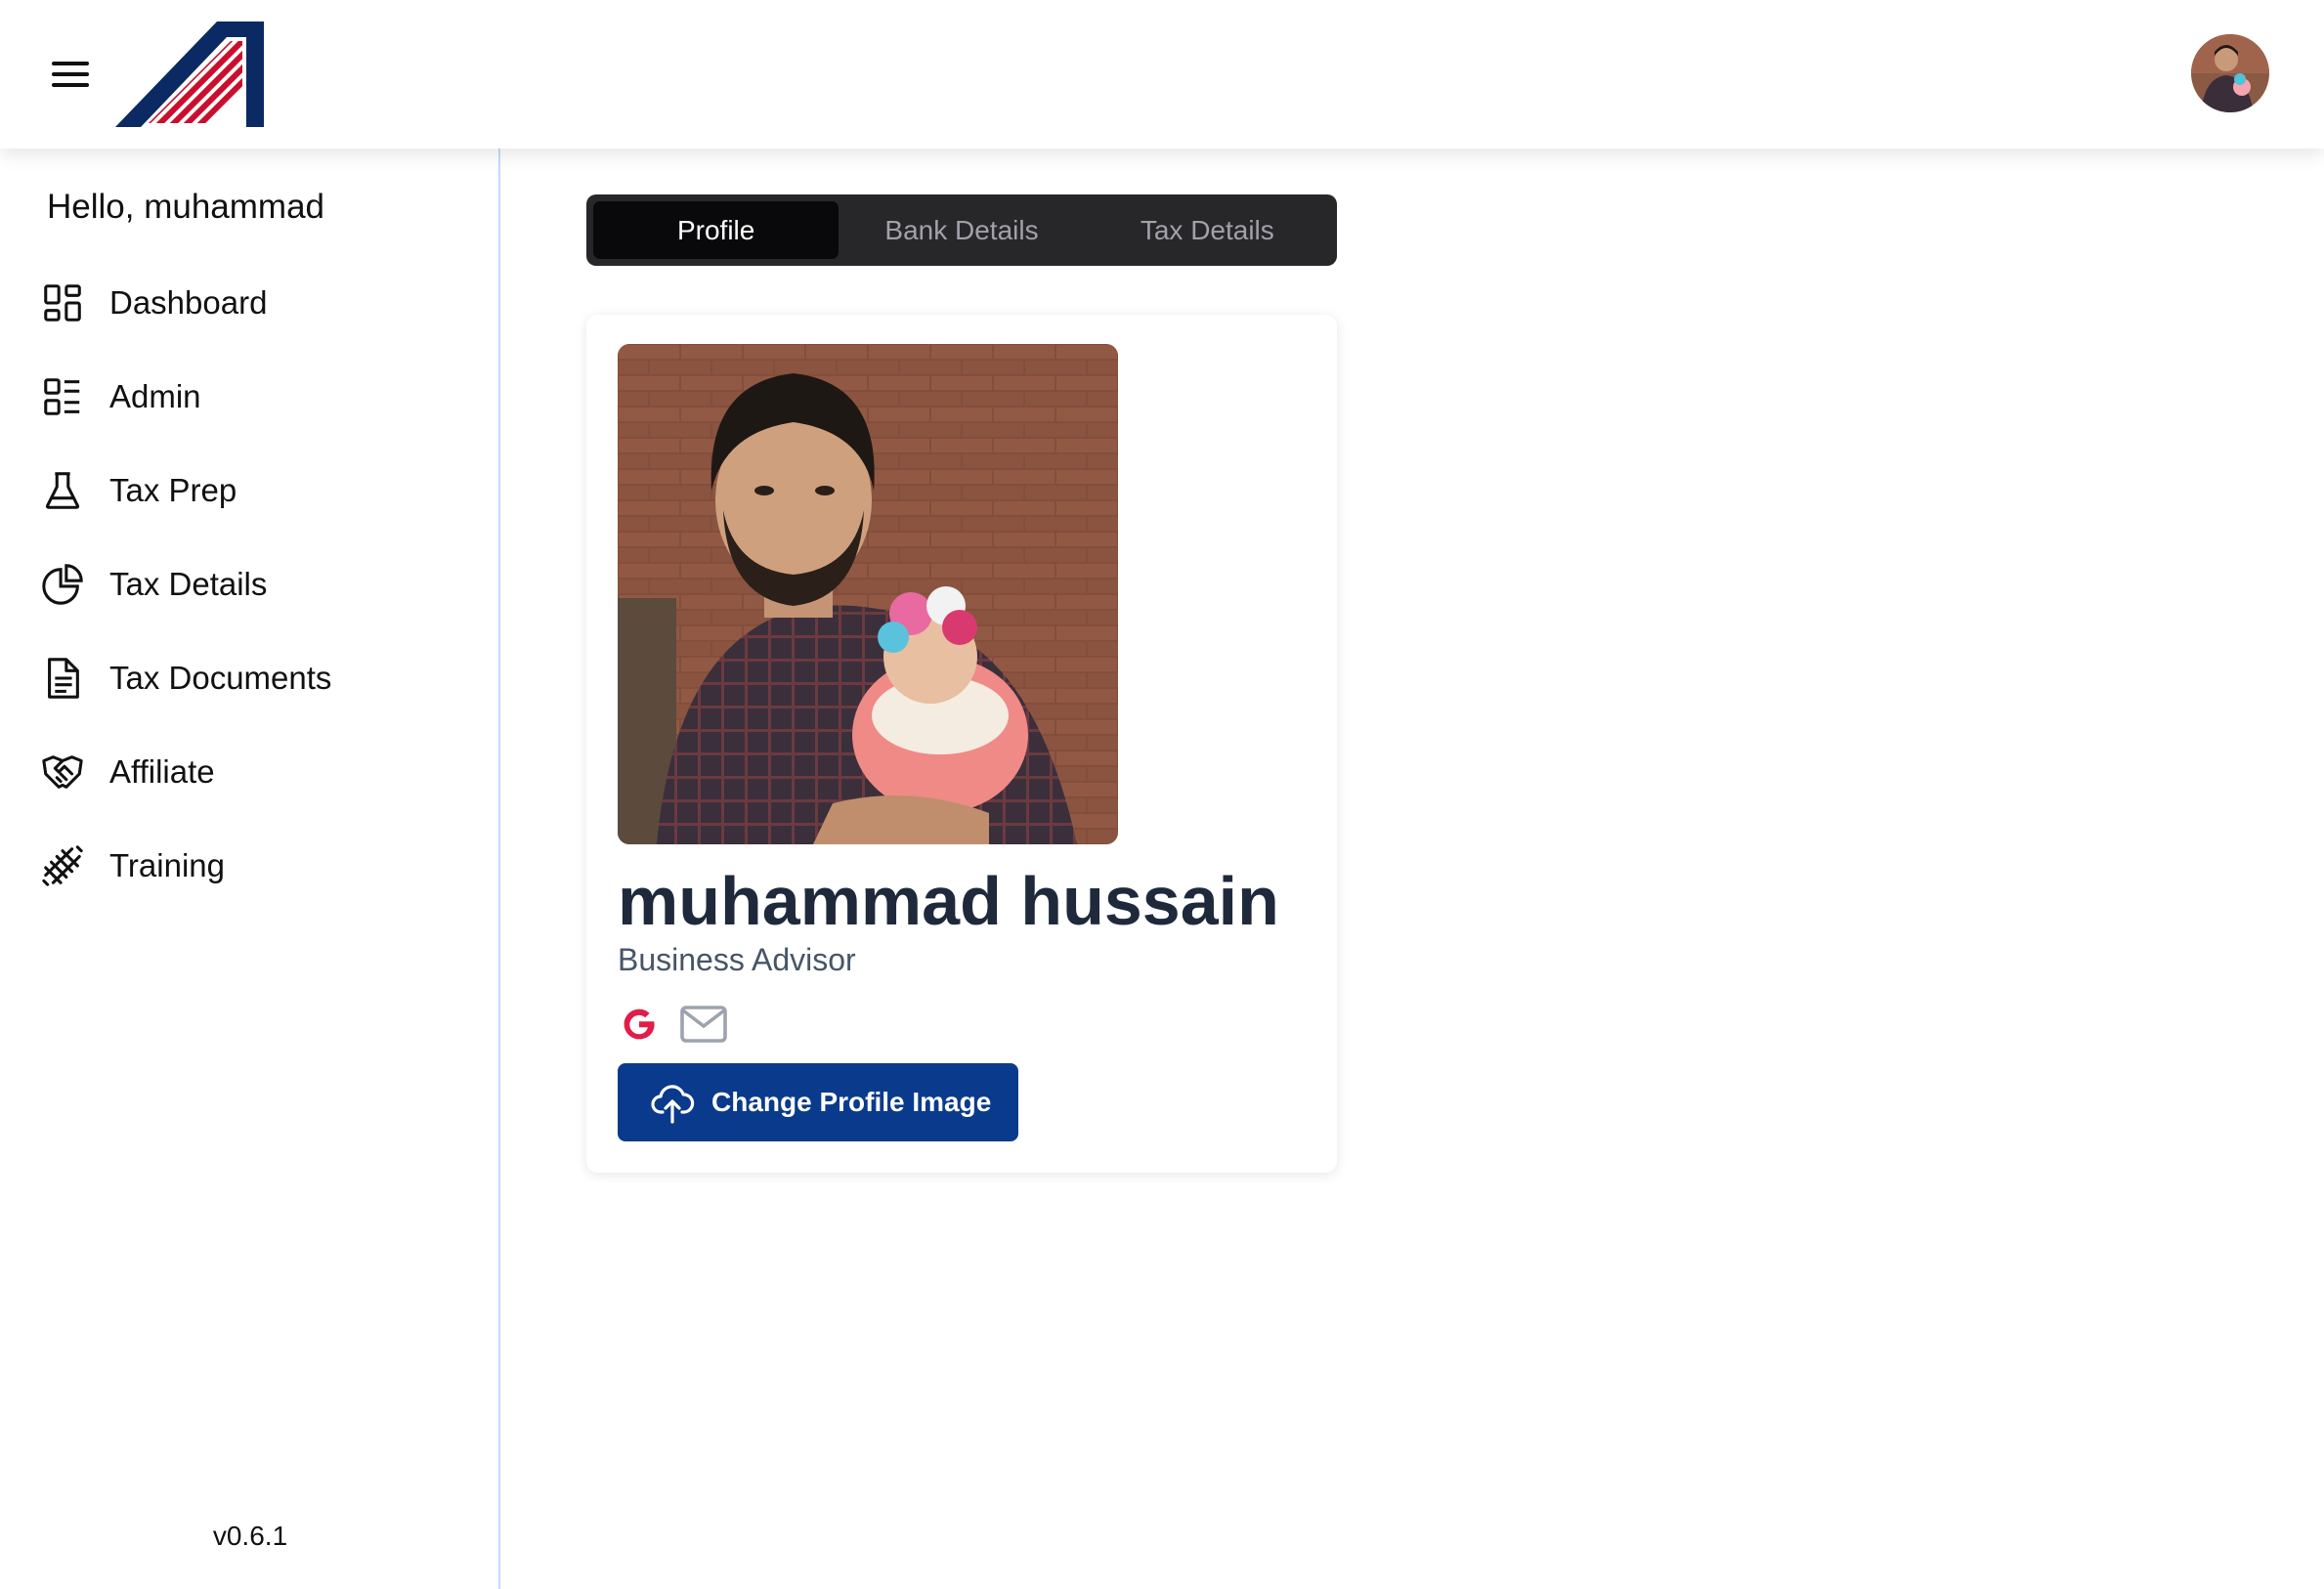 The image size is (2324, 1589). I want to click on sidebar-item-dashboard: Dashboard, so click(252, 303).